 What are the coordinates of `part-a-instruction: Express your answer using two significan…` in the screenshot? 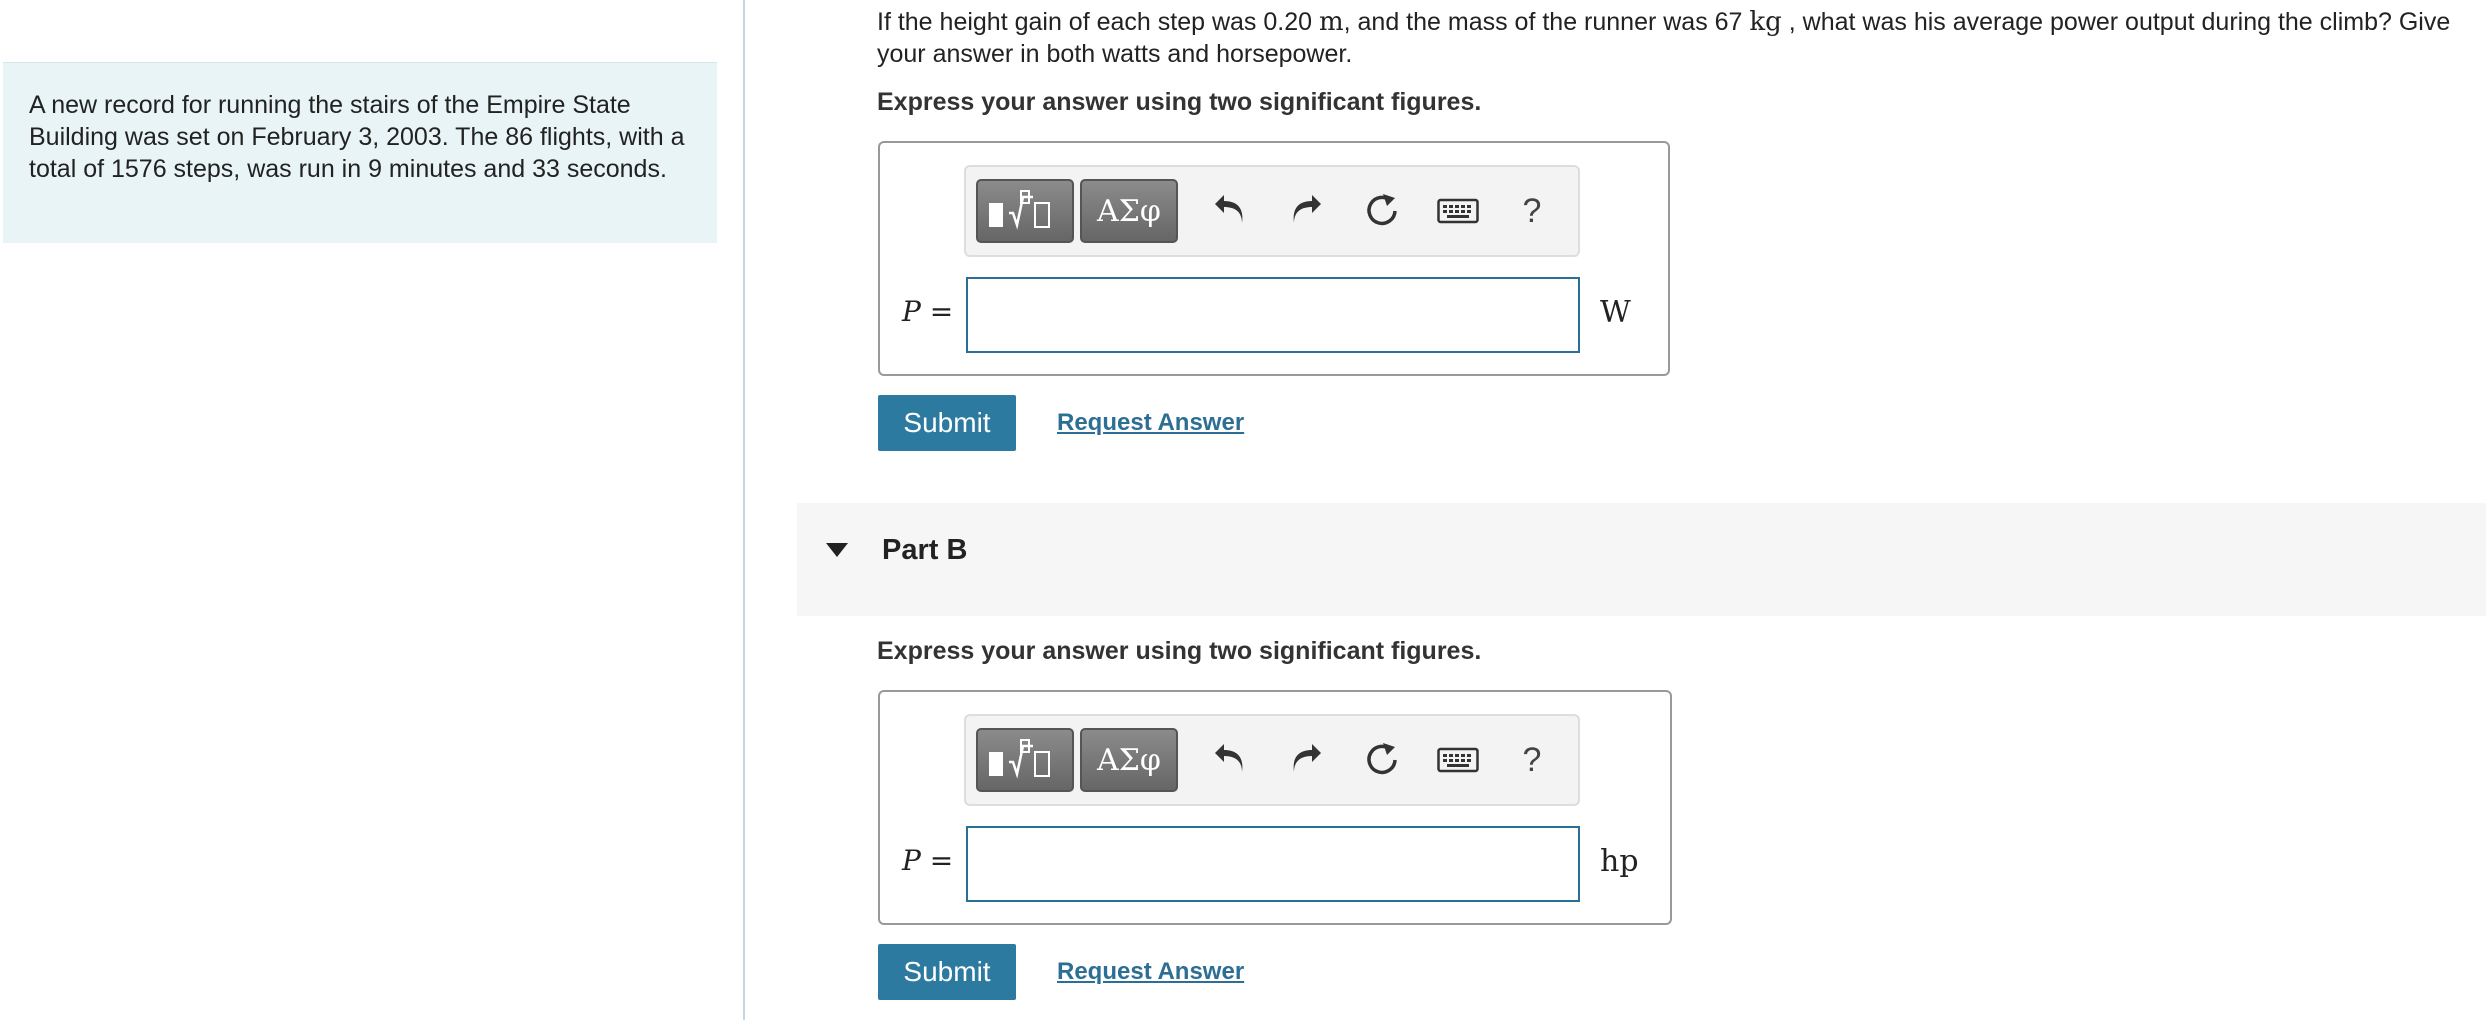 It's located at (1179, 102).